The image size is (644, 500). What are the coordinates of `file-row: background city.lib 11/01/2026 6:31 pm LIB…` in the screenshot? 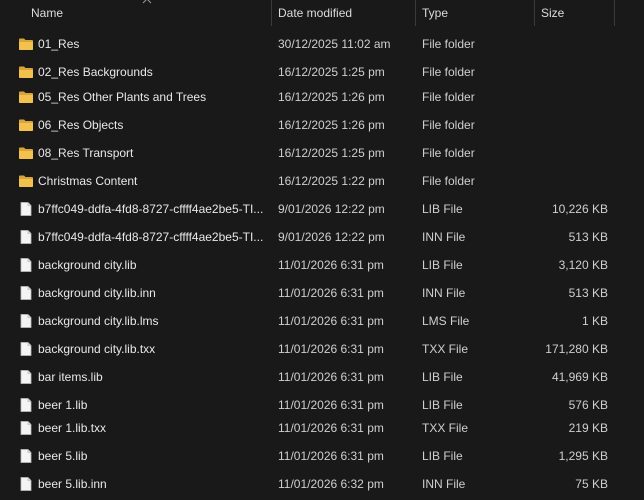 It's located at (322, 265).